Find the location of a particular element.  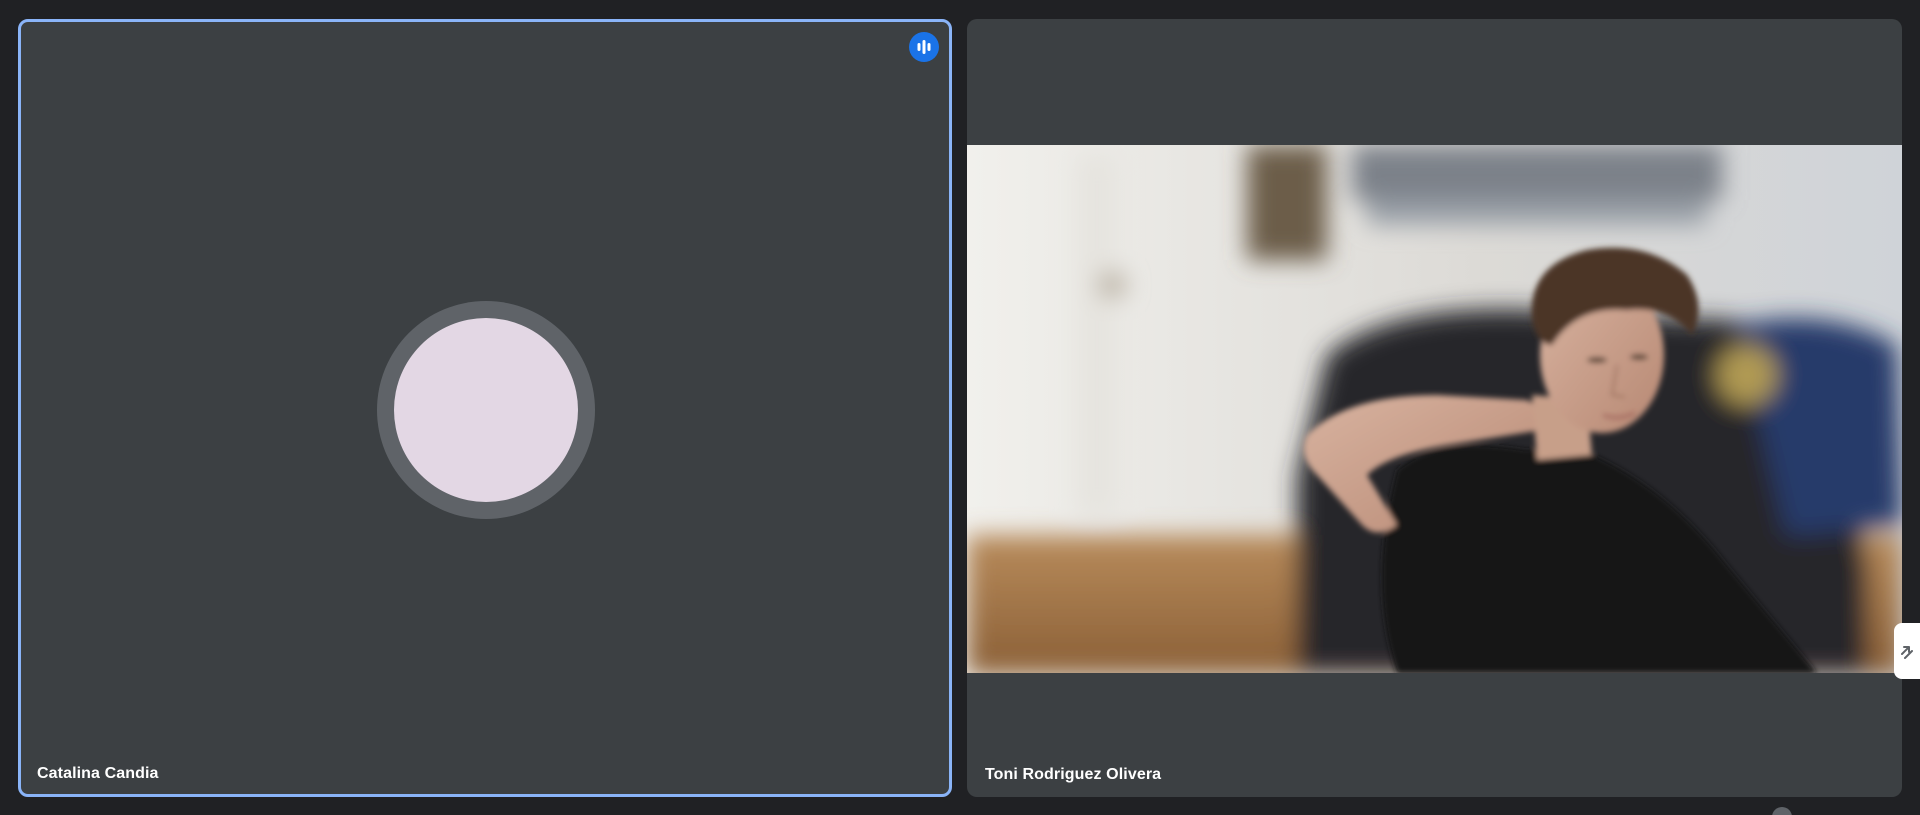

participant-name-label: Catalina Candia is located at coordinates (98, 773).